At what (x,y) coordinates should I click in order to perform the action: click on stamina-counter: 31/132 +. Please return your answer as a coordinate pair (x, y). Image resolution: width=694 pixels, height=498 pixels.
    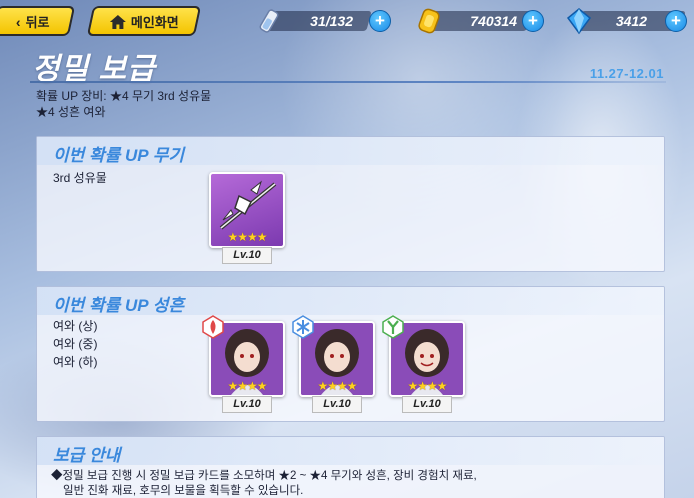
    Looking at the image, I should click on (325, 21).